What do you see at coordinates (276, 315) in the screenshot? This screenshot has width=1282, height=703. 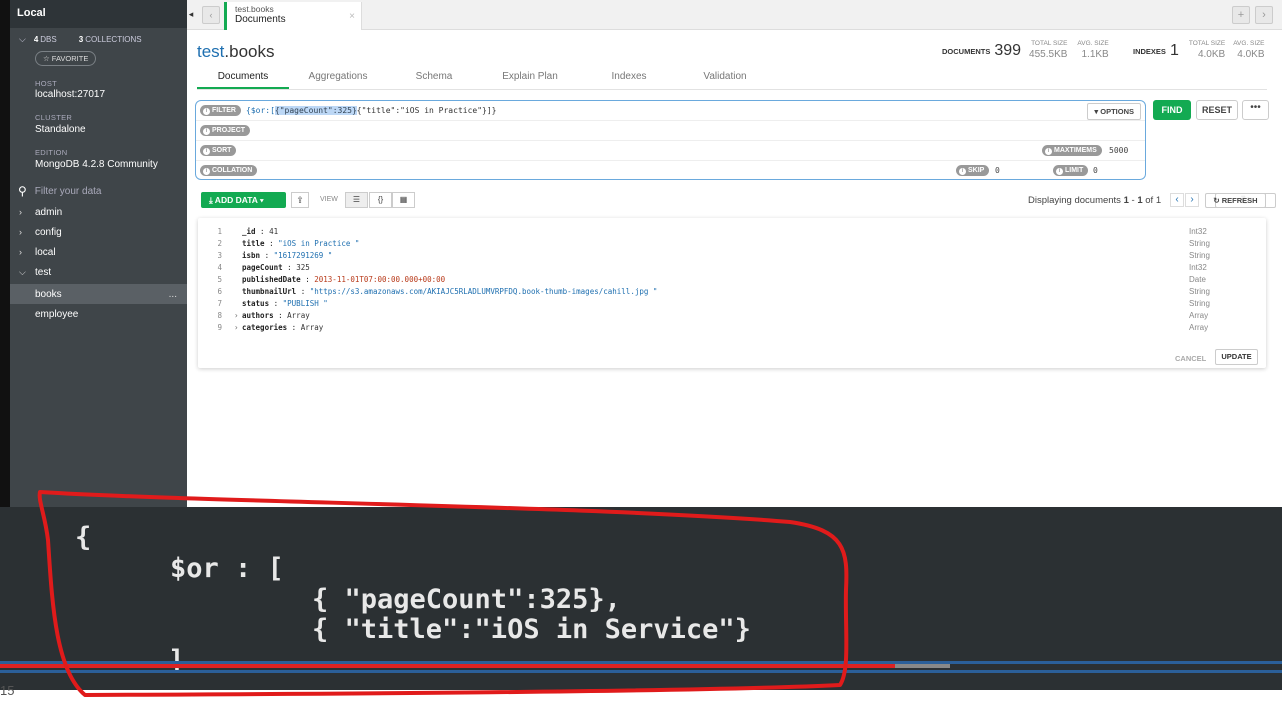 I see `field-key: authors : Array` at bounding box center [276, 315].